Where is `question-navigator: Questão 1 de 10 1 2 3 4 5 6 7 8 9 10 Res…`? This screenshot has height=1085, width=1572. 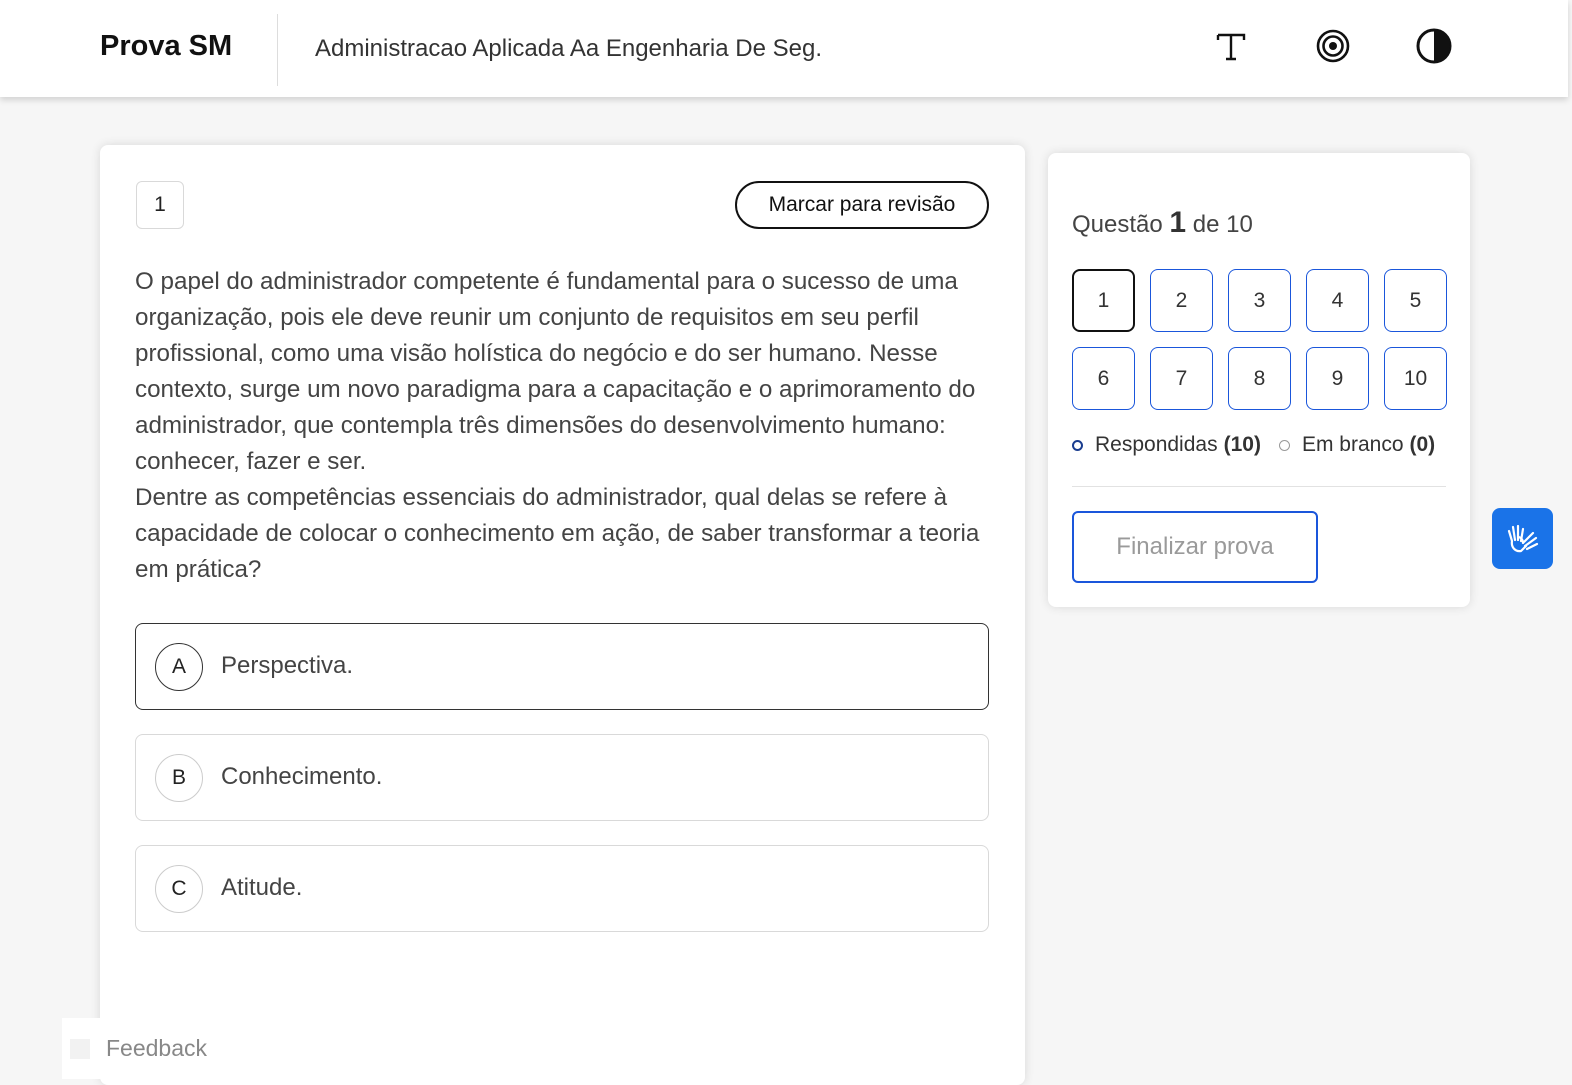
question-navigator: Questão 1 de 10 1 2 3 4 5 6 7 8 9 10 Res… is located at coordinates (1259, 380).